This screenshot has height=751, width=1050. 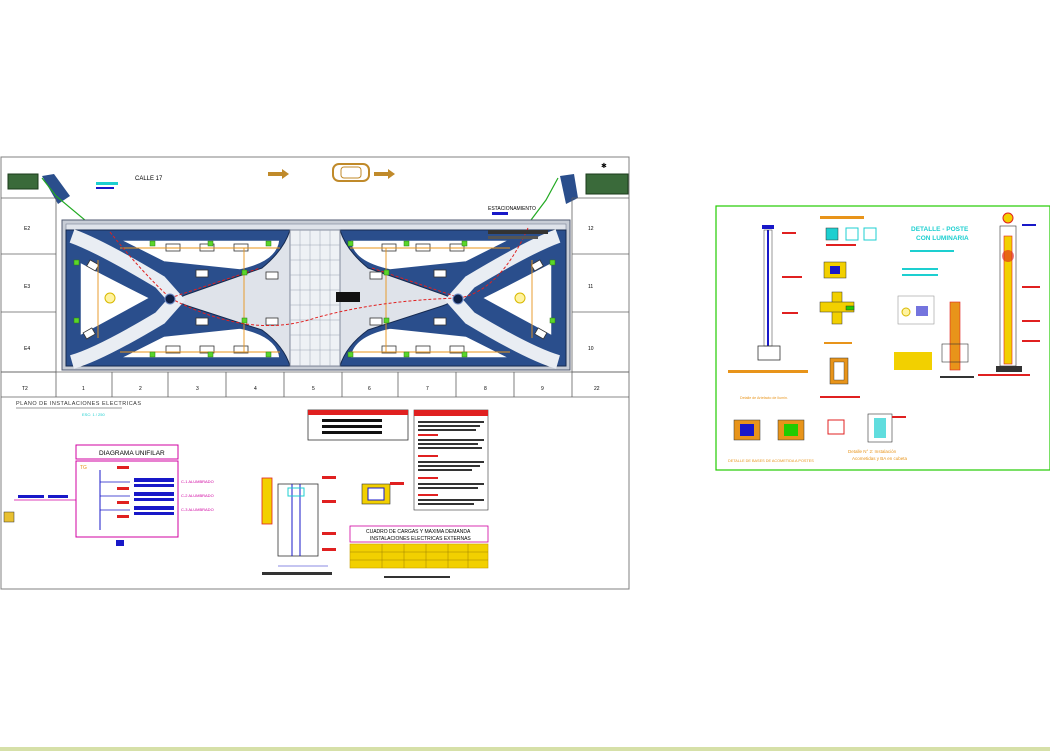 What do you see at coordinates (886, 428) in the screenshot?
I see `cubeta-detail` at bounding box center [886, 428].